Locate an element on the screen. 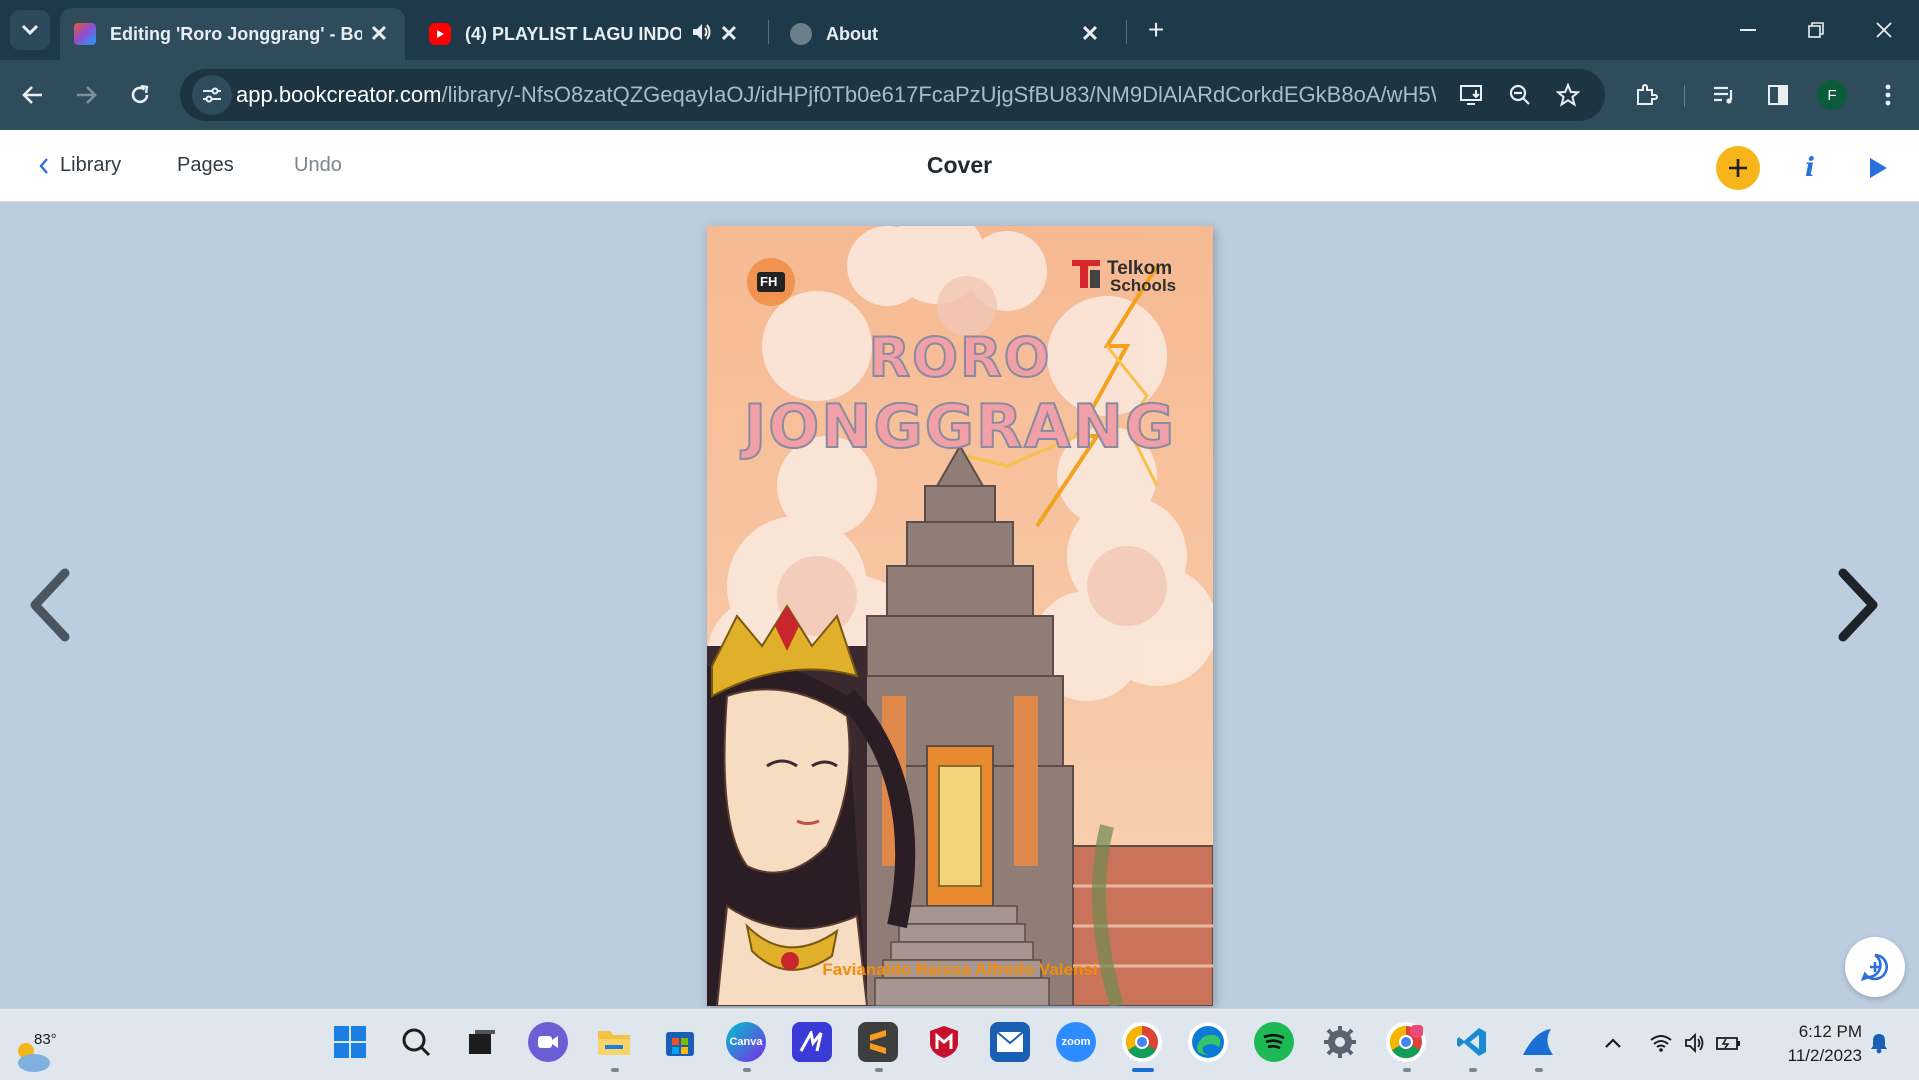 This screenshot has width=1919, height=1080. add-button is located at coordinates (1738, 168).